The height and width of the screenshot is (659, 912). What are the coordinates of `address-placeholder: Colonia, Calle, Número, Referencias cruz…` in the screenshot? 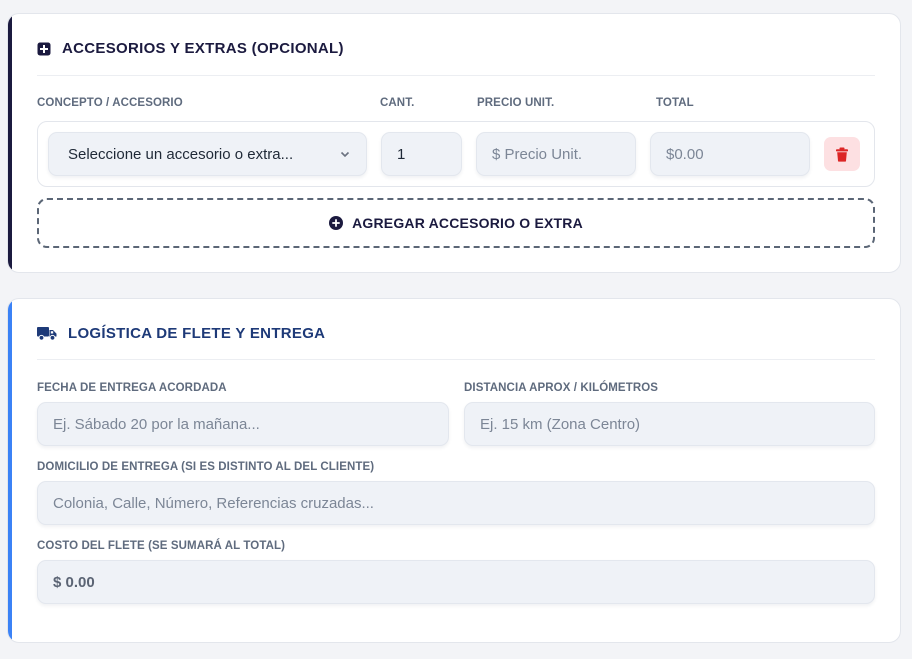 It's located at (213, 503).